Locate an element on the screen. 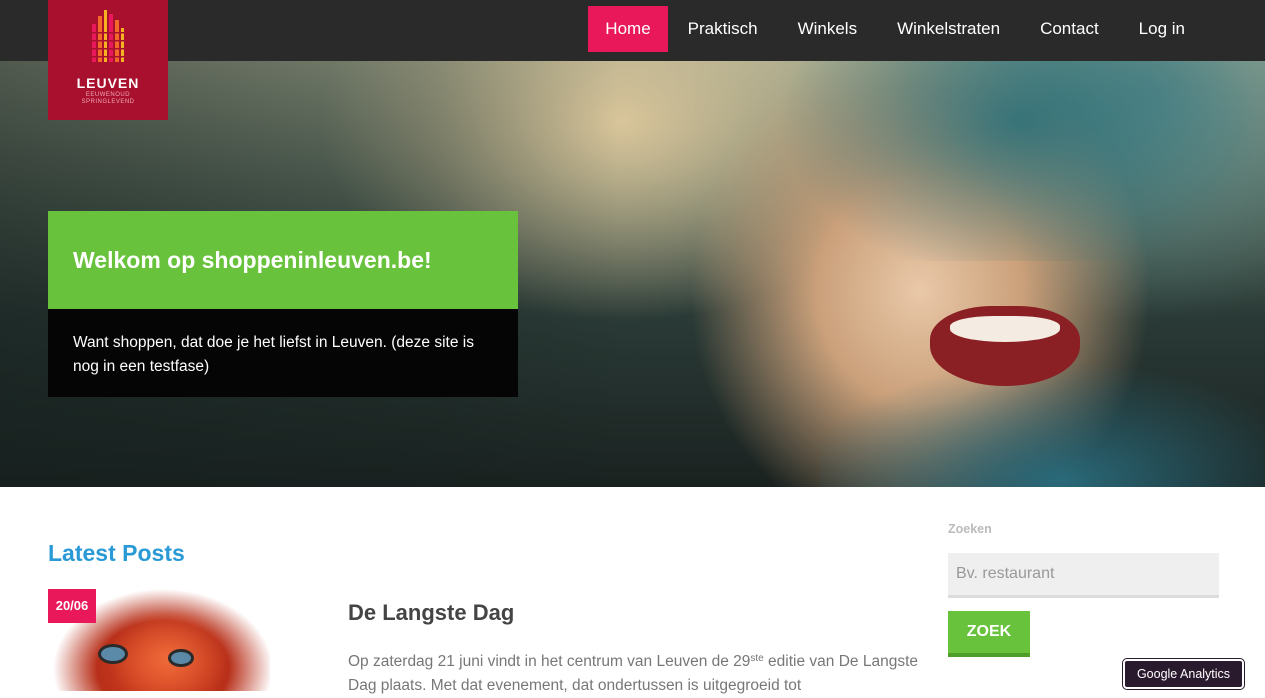 Image resolution: width=1265 pixels, height=698 pixels. search-input is located at coordinates (1083, 575).